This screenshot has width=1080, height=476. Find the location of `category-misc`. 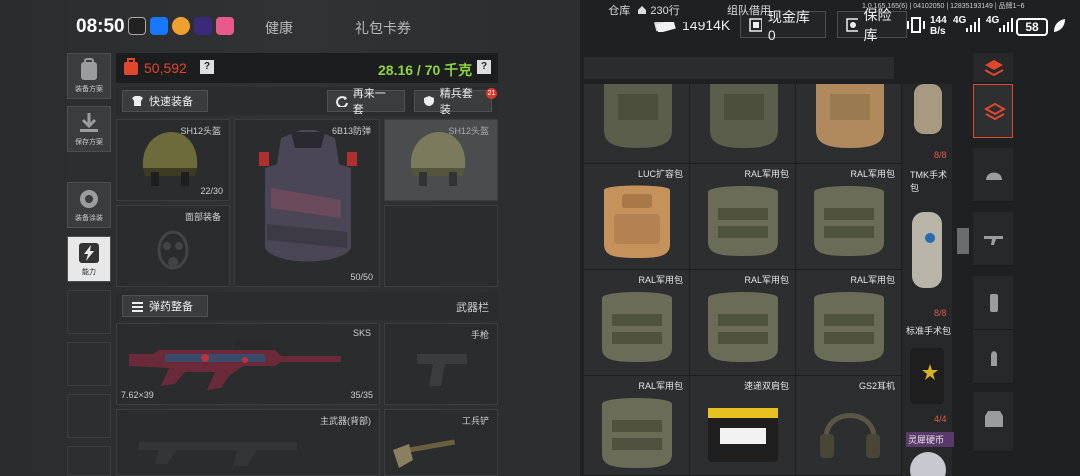

category-misc is located at coordinates (993, 422).